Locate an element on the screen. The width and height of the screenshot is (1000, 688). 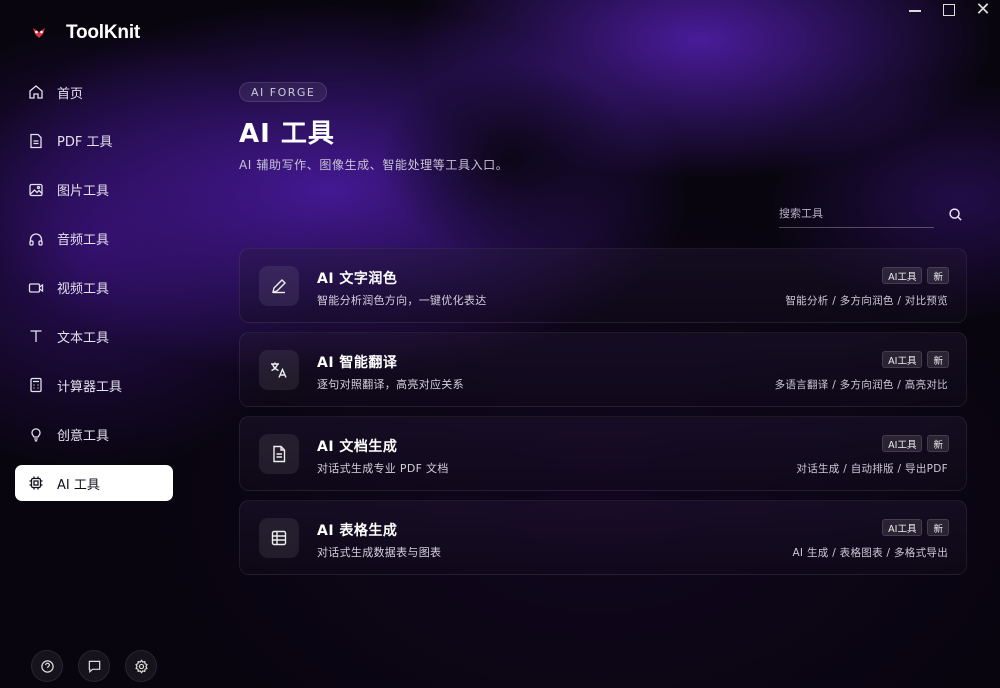
minimize-button is located at coordinates (915, 10).